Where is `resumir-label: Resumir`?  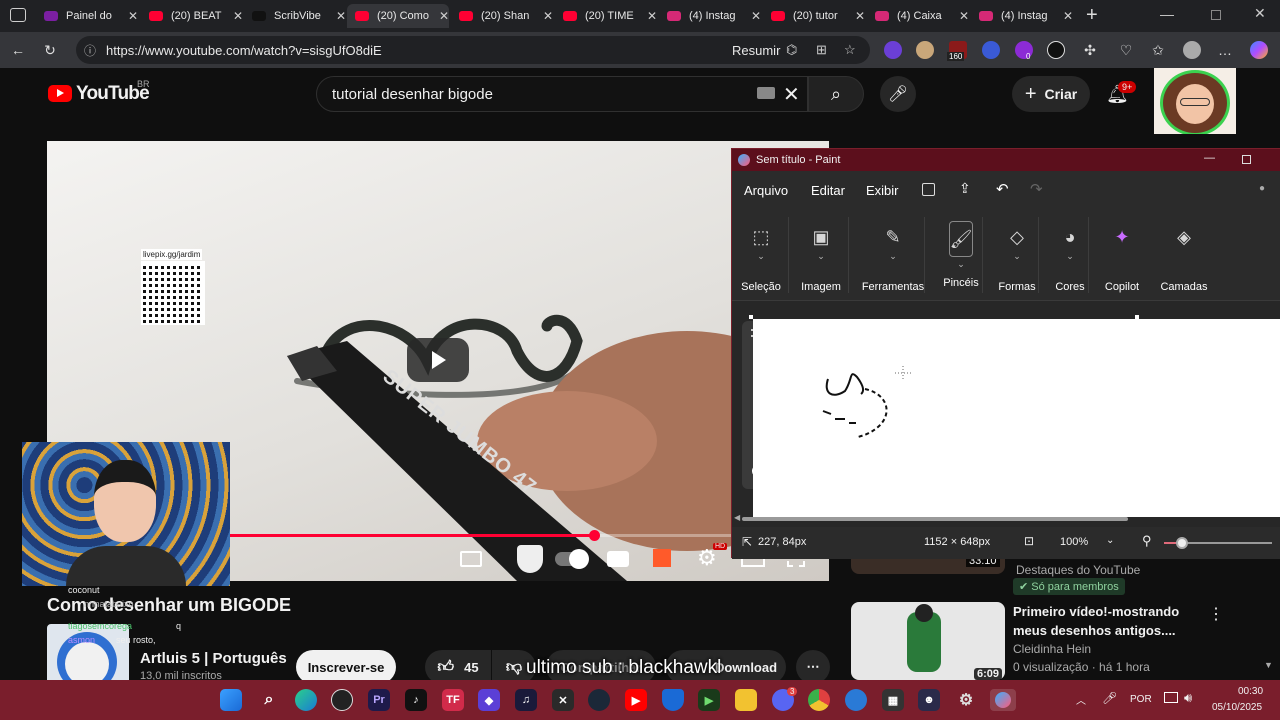
resumir-label: Resumir is located at coordinates (756, 50).